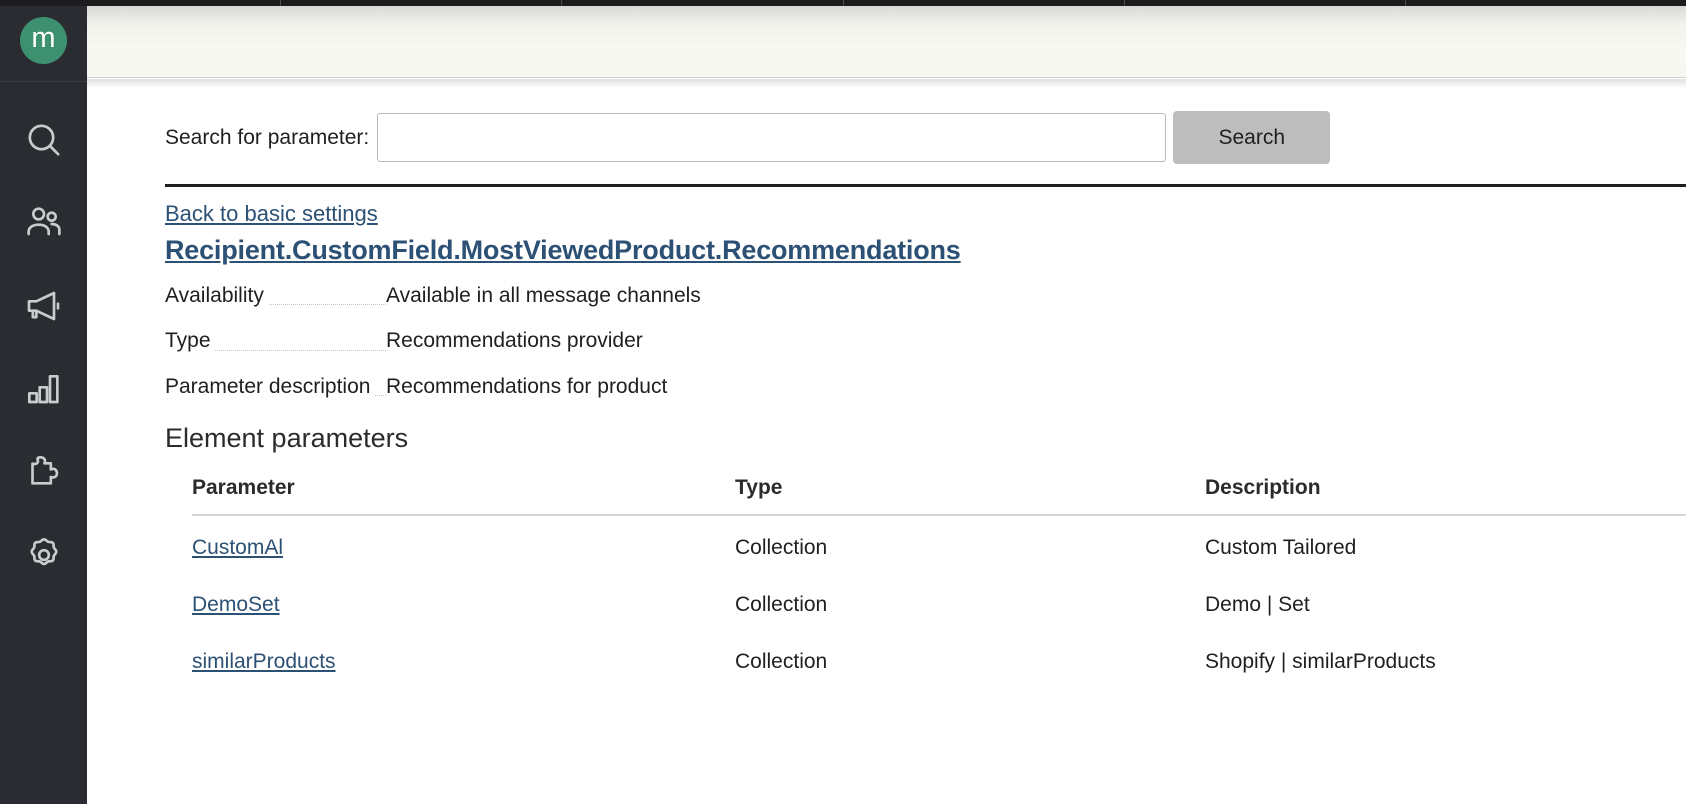 The image size is (1686, 804). I want to click on meta-value: Available in all message channels, so click(543, 295).